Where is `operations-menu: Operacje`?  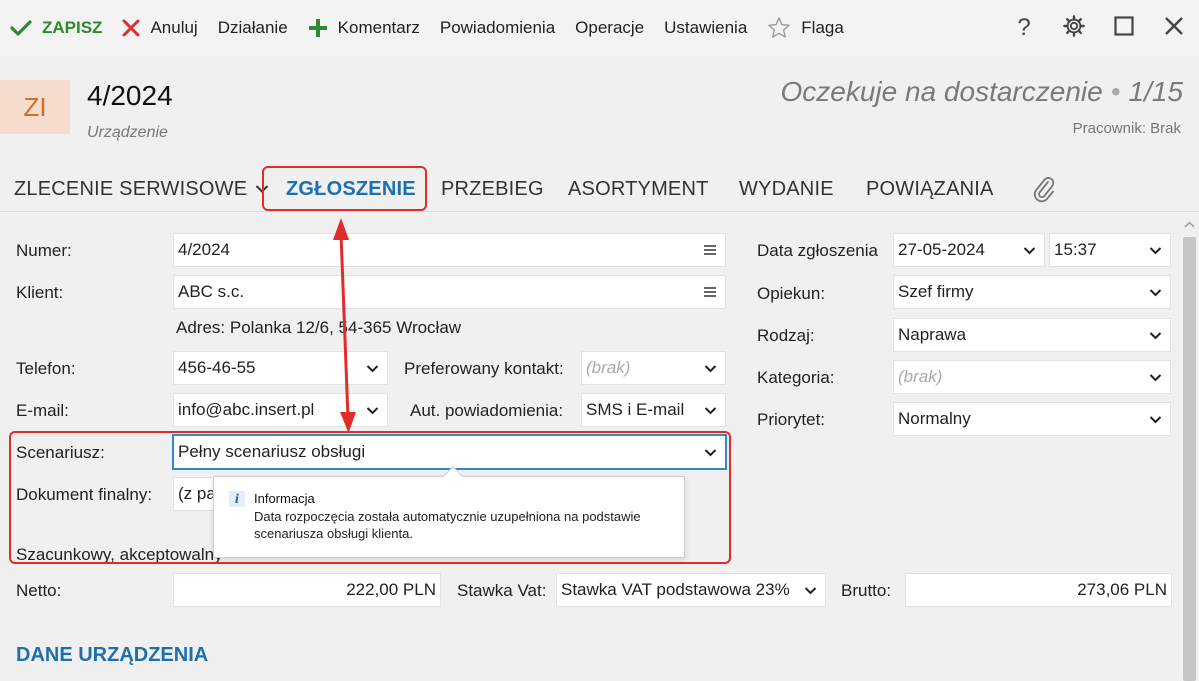
operations-menu: Operacje is located at coordinates (609, 28).